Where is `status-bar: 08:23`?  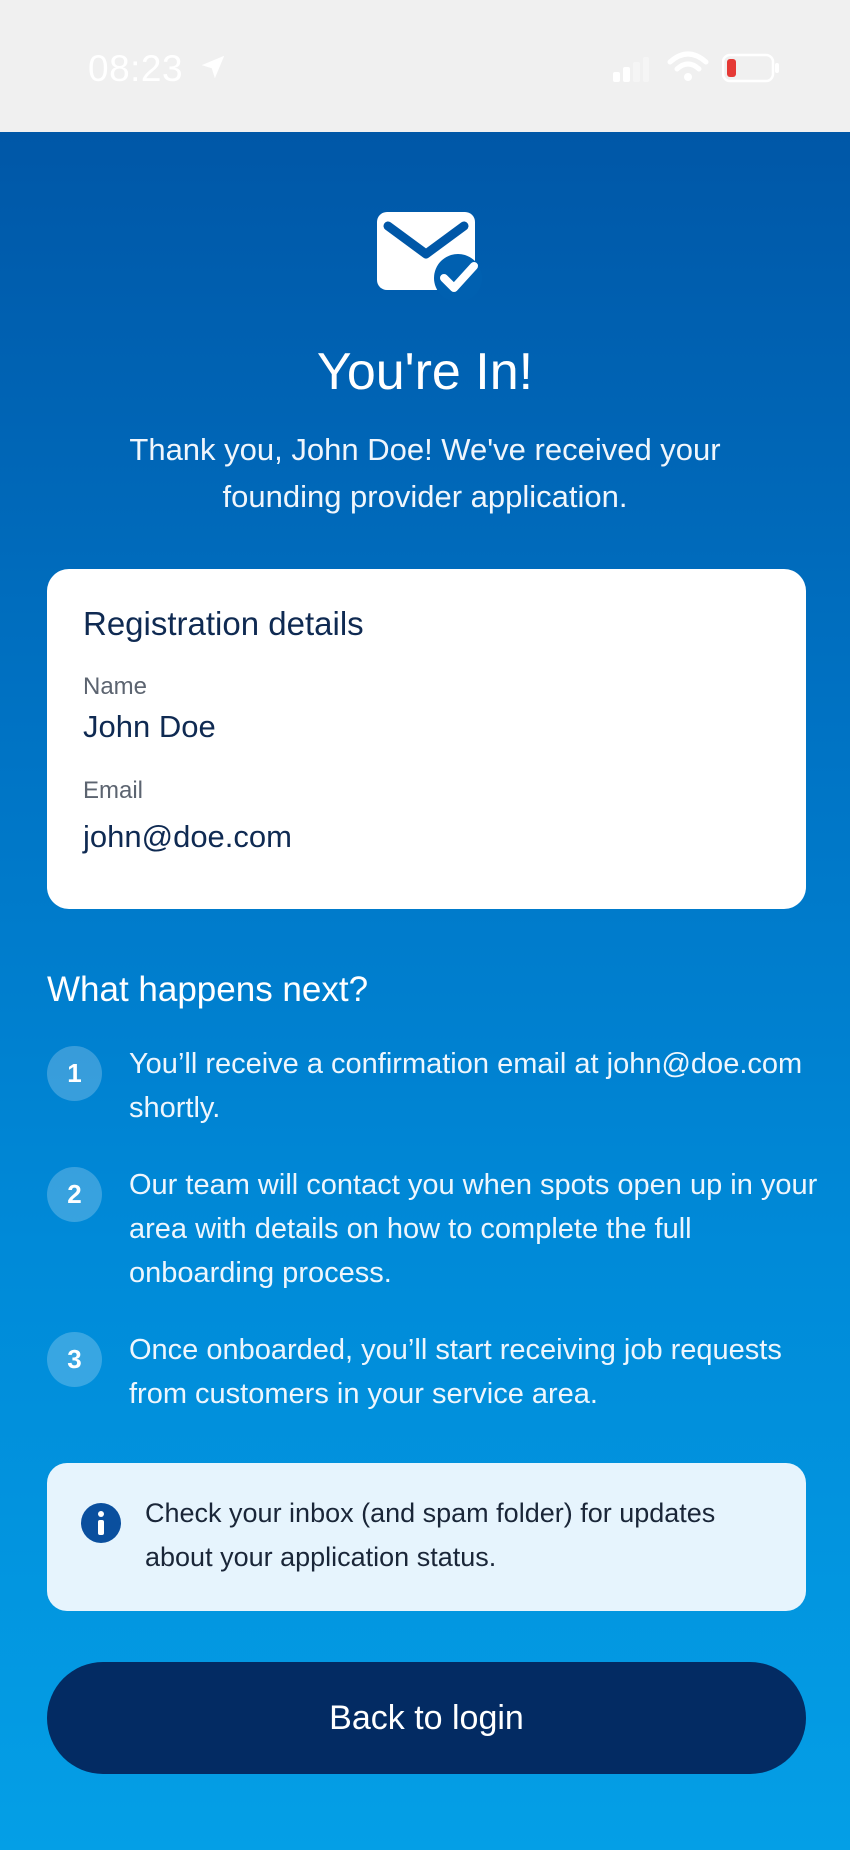 status-bar: 08:23 is located at coordinates (425, 66).